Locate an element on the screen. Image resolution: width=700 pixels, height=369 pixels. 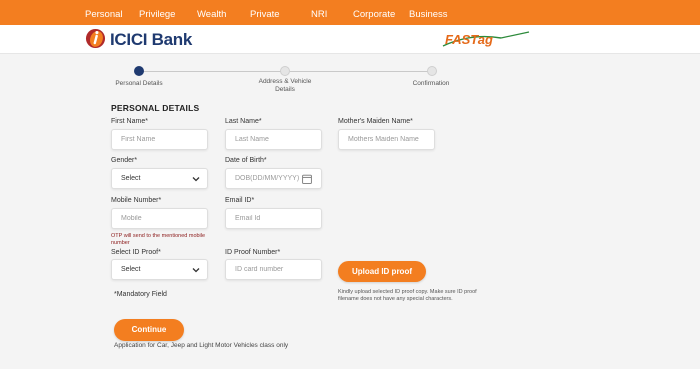
dob-label: Date of Birth* is located at coordinates (246, 160).